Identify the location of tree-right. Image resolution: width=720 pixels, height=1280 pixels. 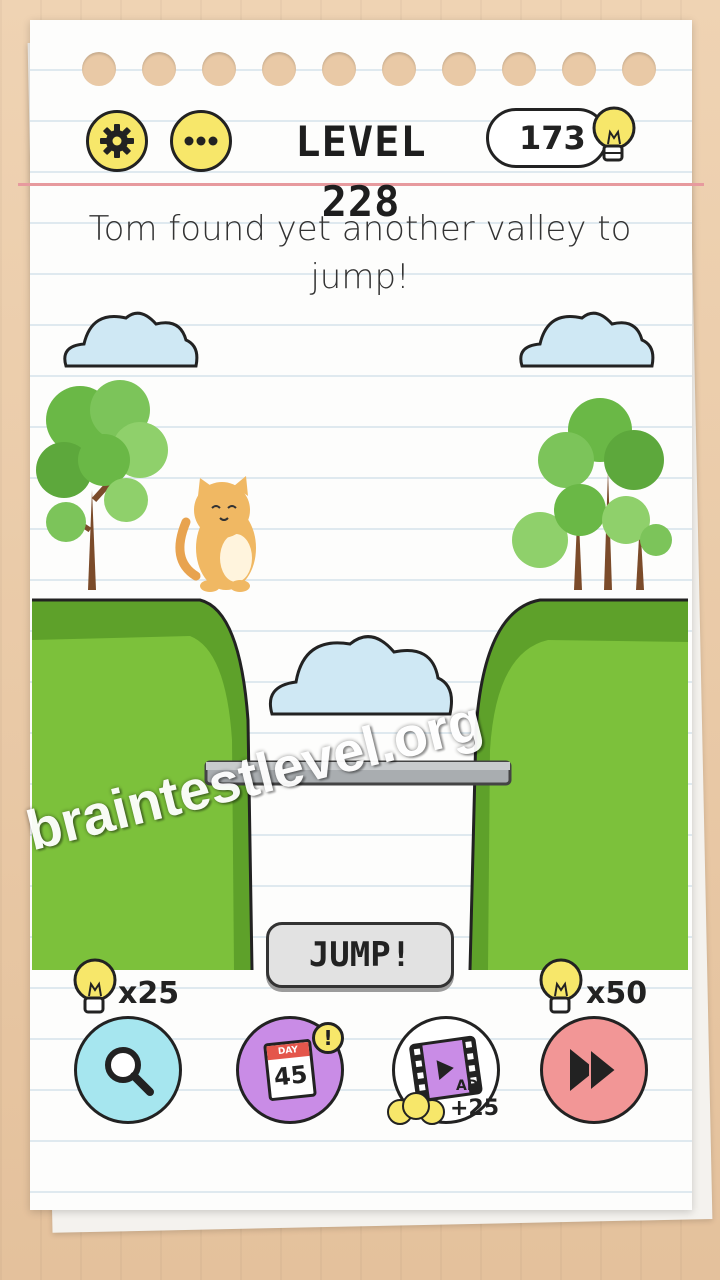
(592, 494).